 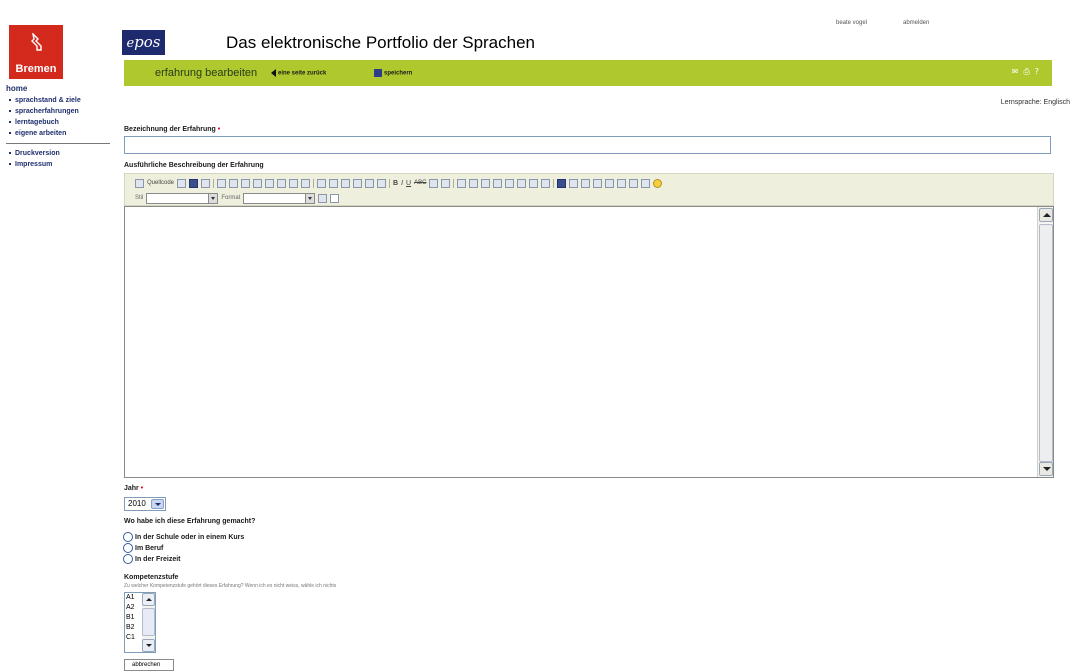 What do you see at coordinates (149, 548) in the screenshot?
I see `radio-label: Im Beruf` at bounding box center [149, 548].